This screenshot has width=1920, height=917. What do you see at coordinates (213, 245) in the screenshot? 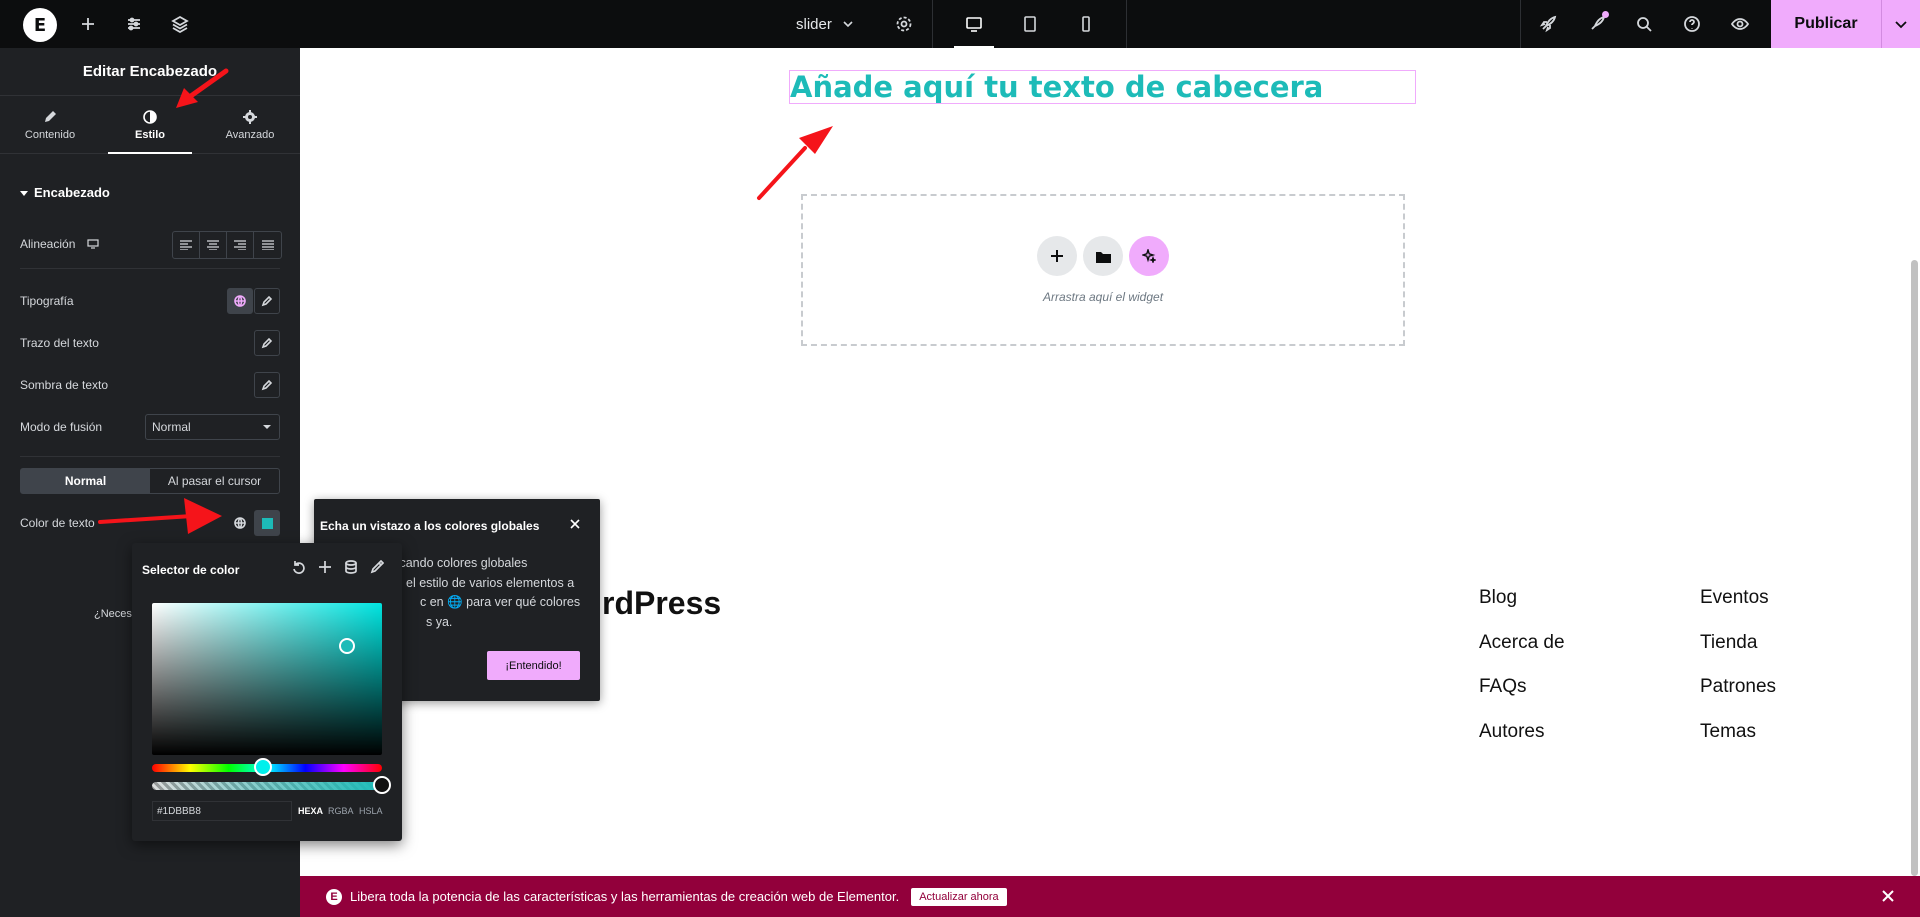
I see `align-center-button` at bounding box center [213, 245].